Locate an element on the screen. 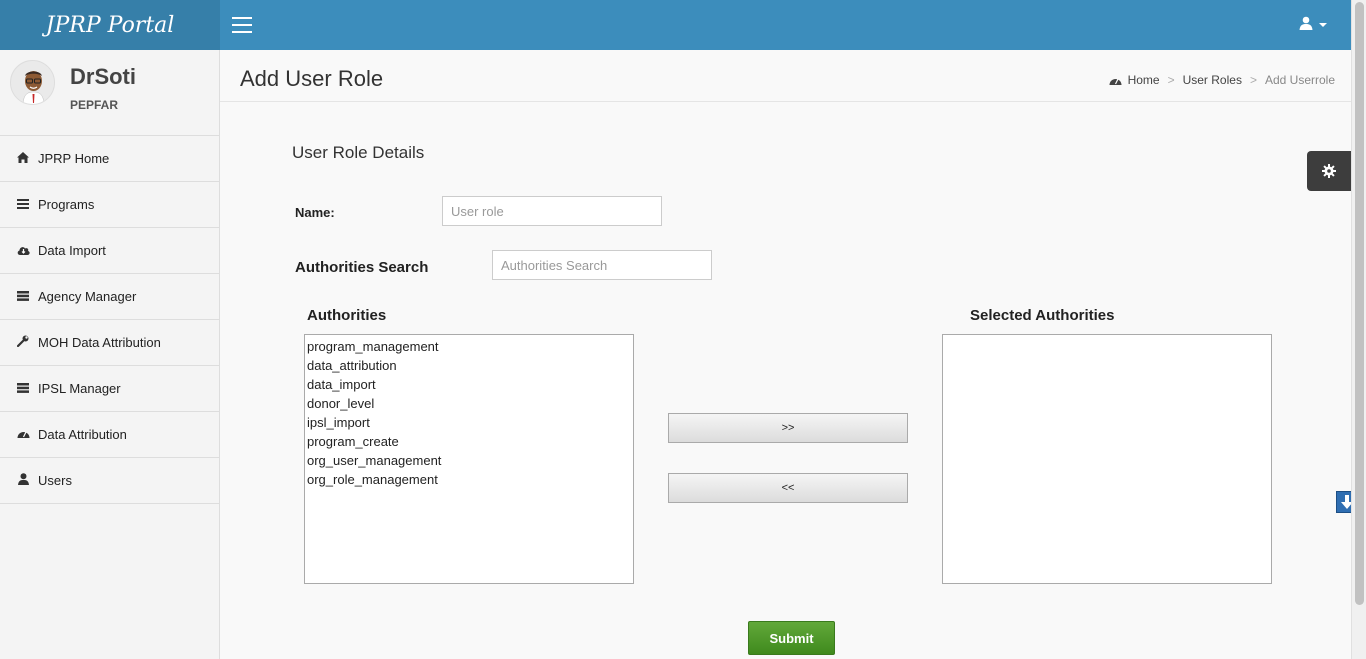  list-item: org_role_management is located at coordinates (469, 479).